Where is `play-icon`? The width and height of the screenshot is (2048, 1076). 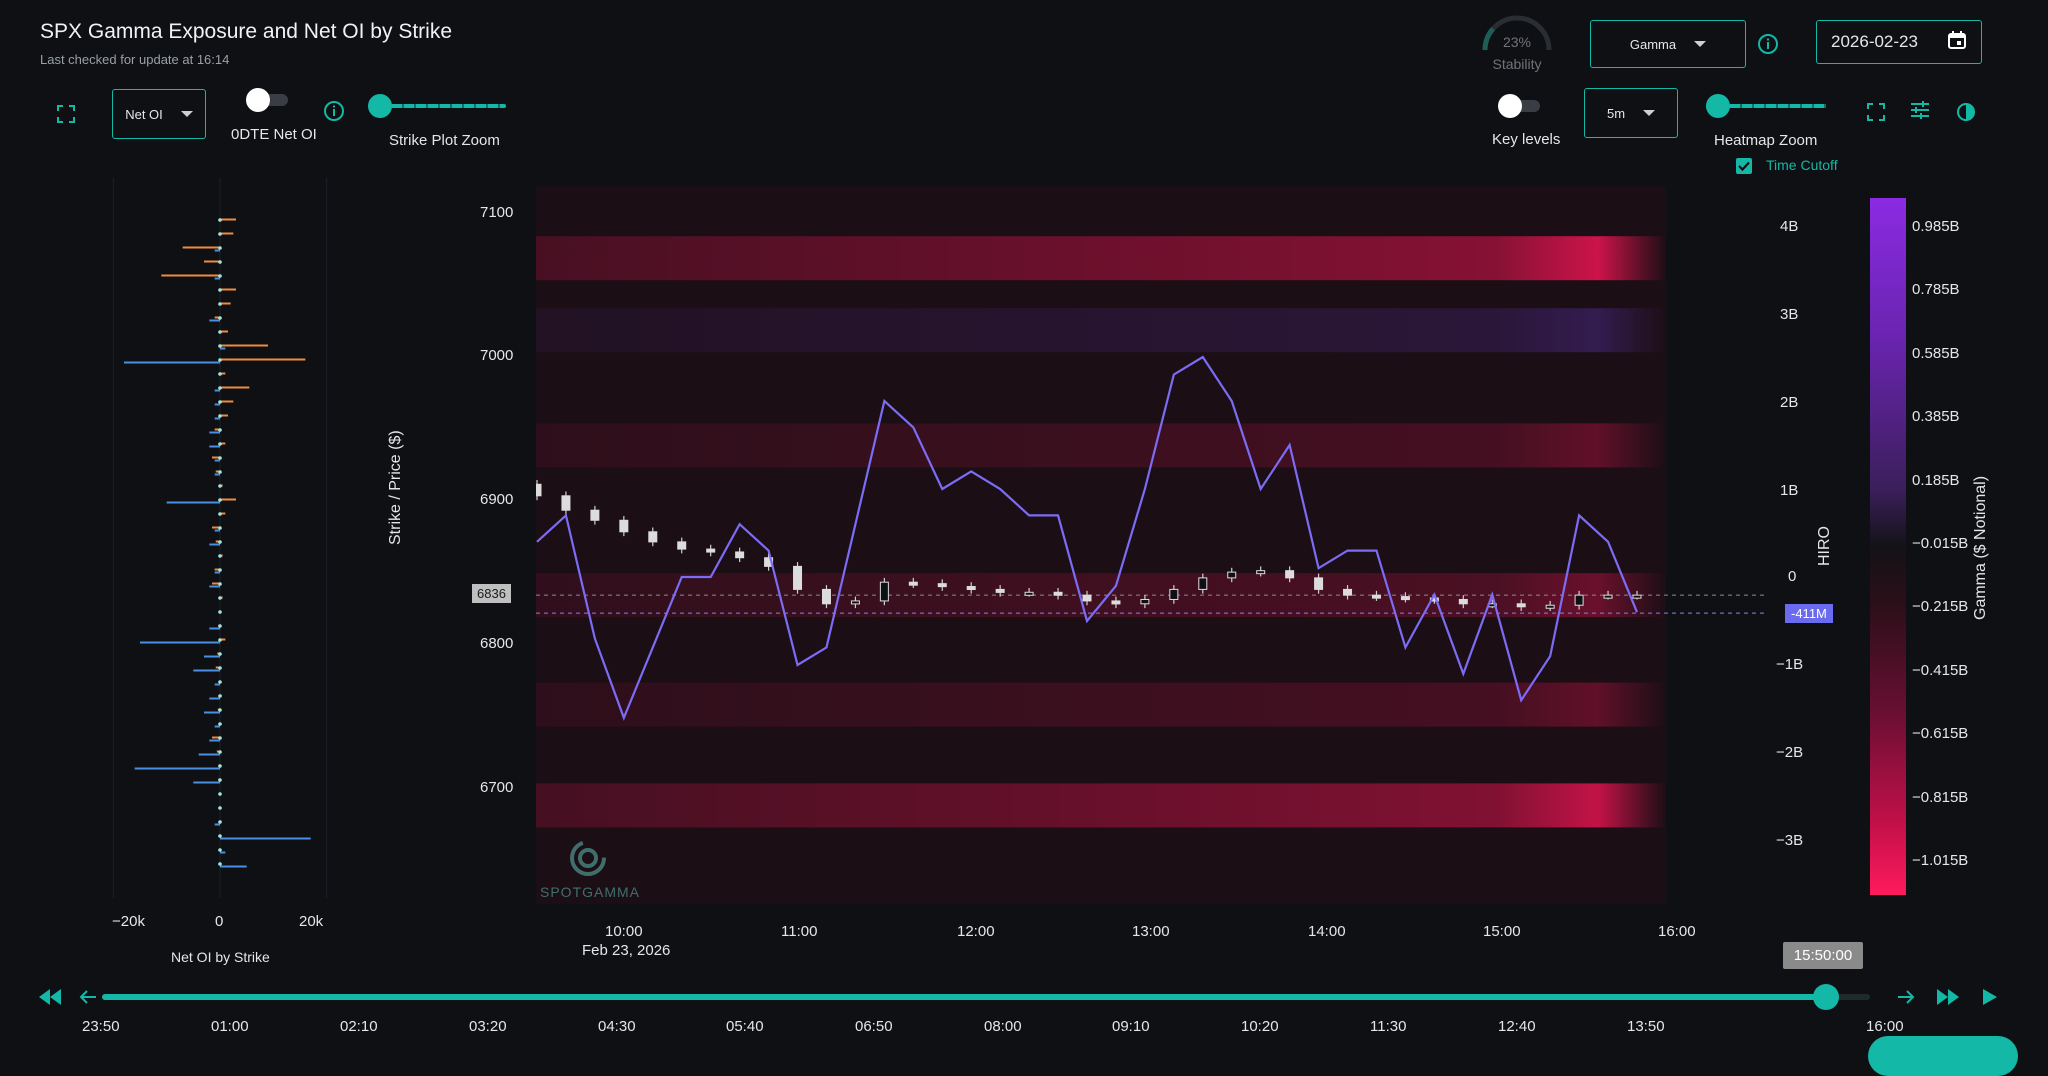
play-icon is located at coordinates (1990, 997).